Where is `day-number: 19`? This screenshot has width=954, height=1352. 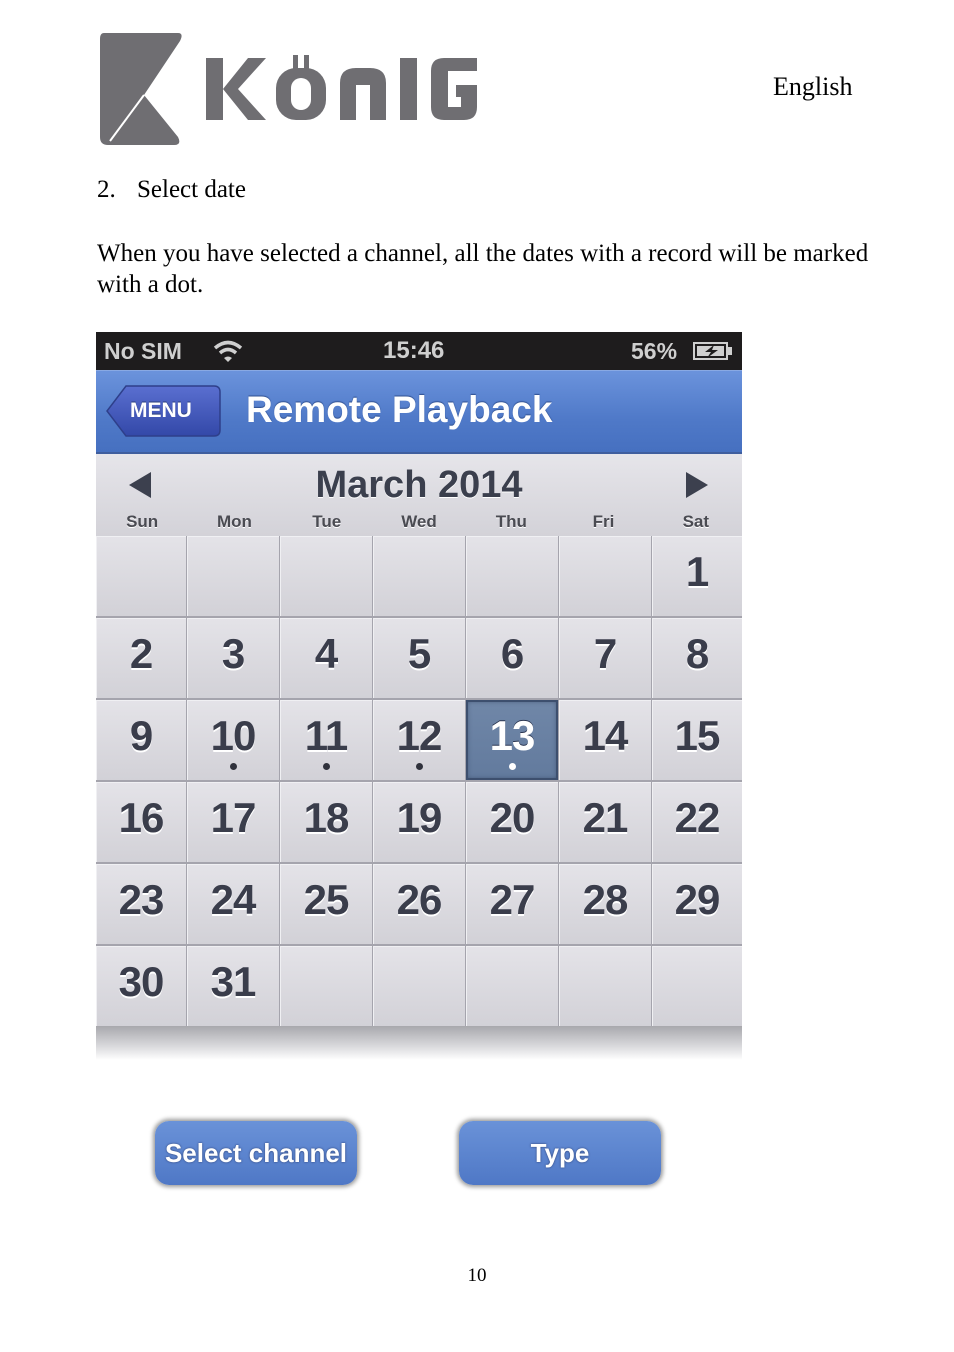
day-number: 19 is located at coordinates (419, 817).